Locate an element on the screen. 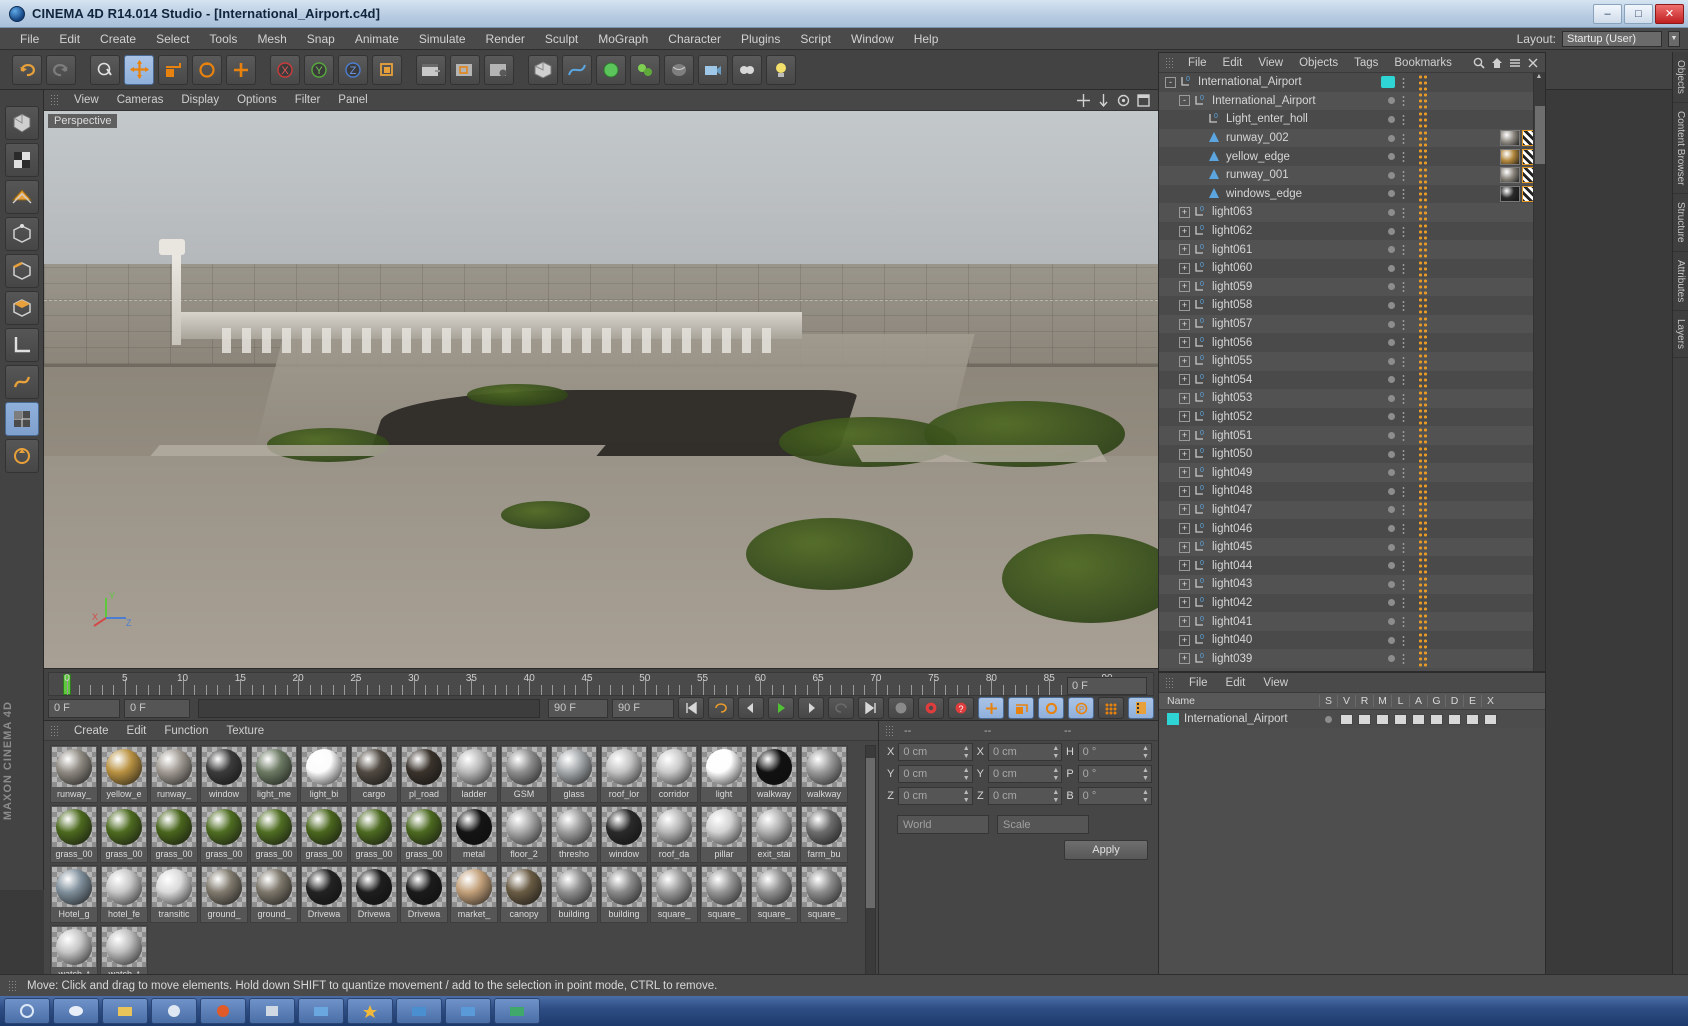  material-cell: roof_da is located at coordinates (674, 834).